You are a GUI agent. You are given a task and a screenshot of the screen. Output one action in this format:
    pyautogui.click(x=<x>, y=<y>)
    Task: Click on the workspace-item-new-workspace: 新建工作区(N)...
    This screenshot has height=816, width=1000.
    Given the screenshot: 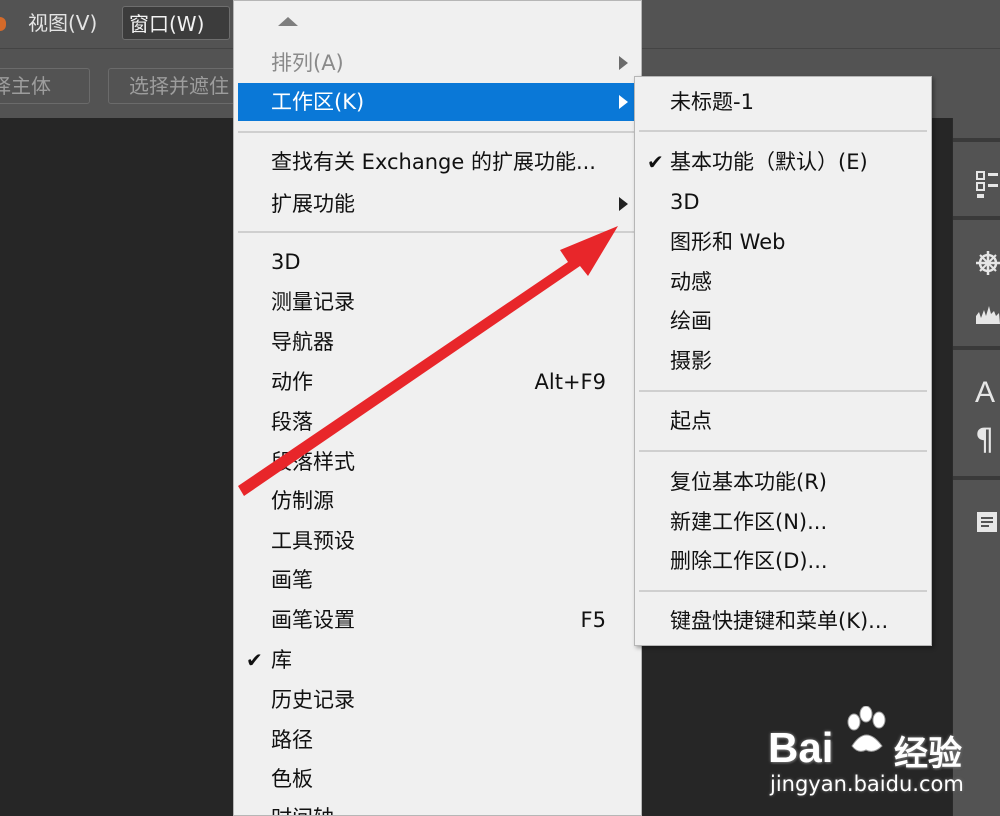 What is the action you would take?
    pyautogui.click(x=784, y=522)
    